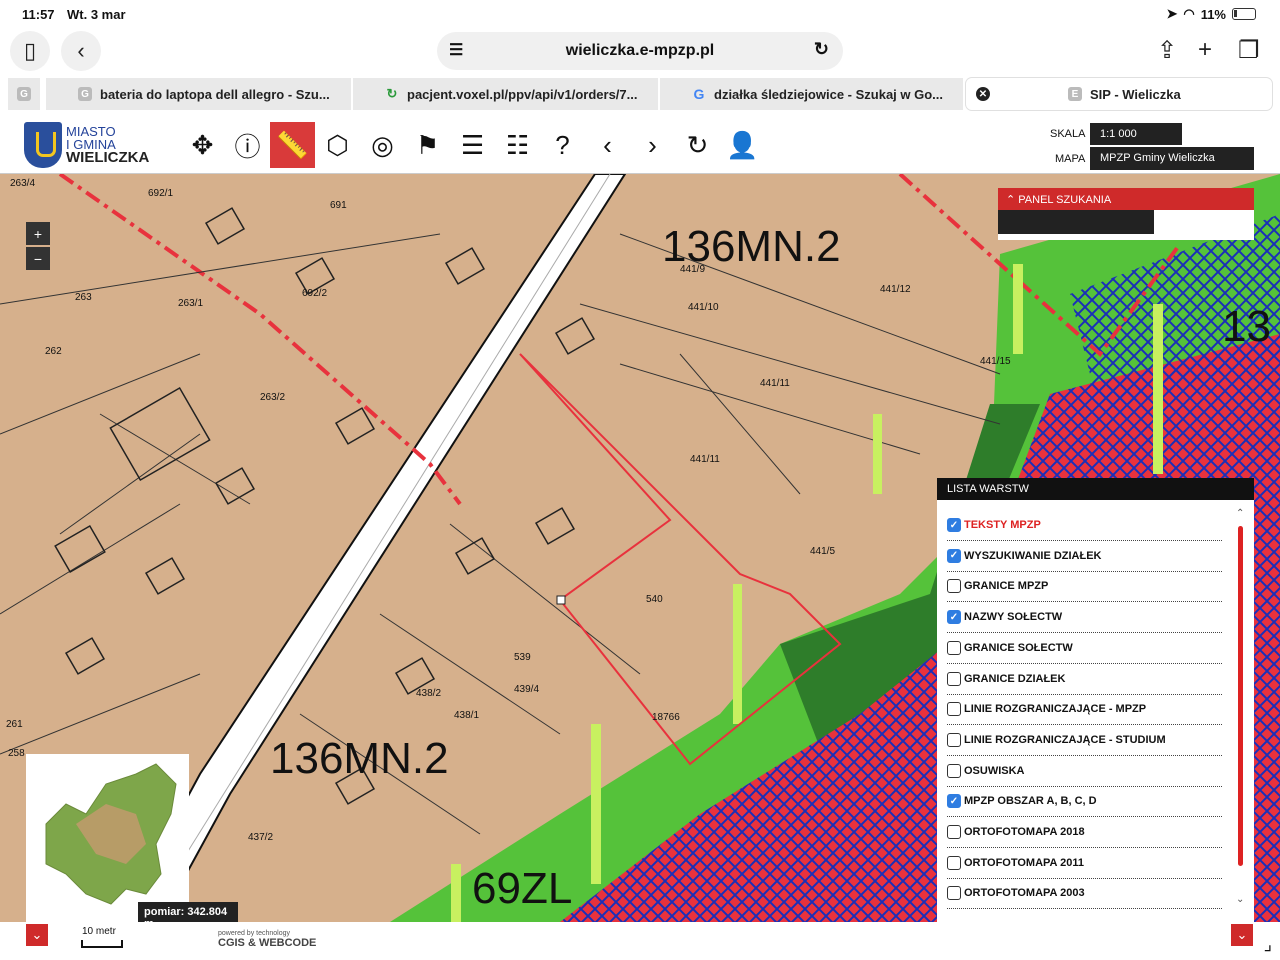 The width and height of the screenshot is (1280, 960). I want to click on layer-item: ORTOFOTOMAPA 2003, so click(1084, 894).